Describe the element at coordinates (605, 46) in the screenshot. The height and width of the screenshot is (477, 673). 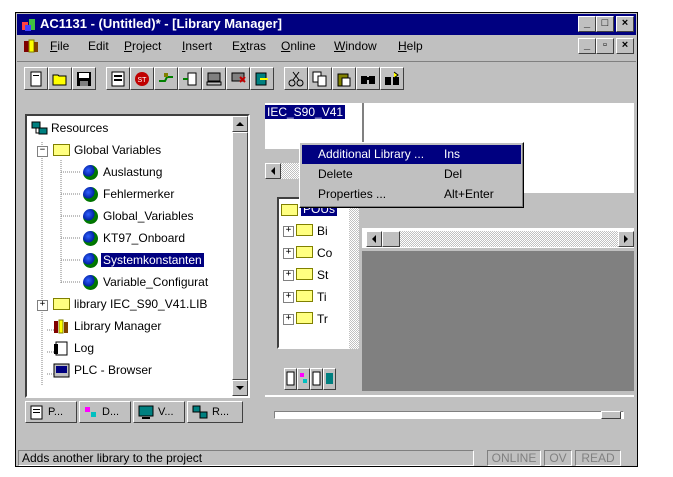
I see `mdi-restore-button: ▫` at that location.